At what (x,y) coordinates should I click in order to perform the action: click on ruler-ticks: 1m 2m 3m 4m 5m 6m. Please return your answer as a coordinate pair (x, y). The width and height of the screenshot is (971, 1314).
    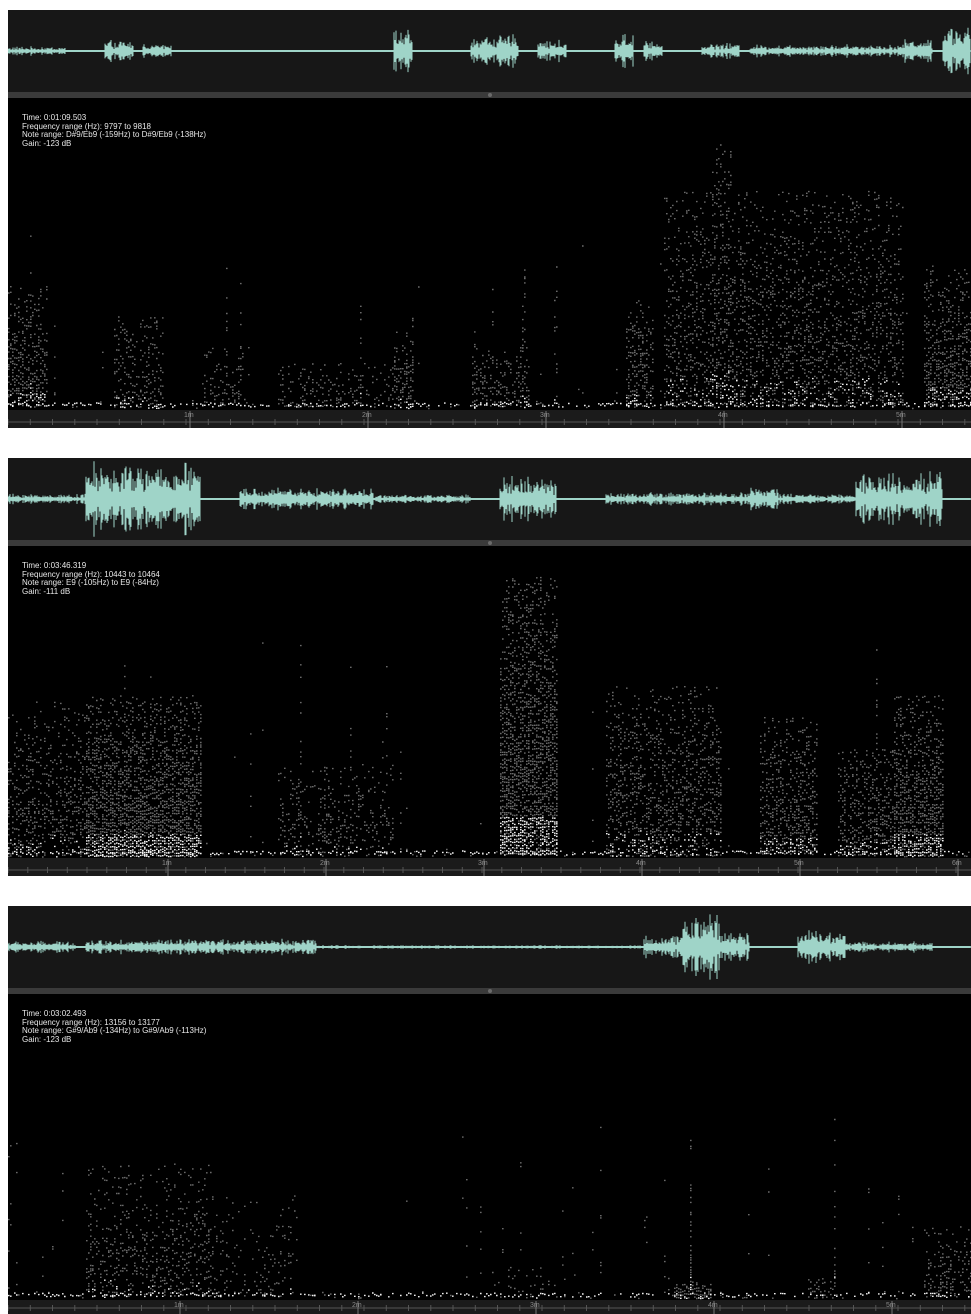
    Looking at the image, I should click on (489, 867).